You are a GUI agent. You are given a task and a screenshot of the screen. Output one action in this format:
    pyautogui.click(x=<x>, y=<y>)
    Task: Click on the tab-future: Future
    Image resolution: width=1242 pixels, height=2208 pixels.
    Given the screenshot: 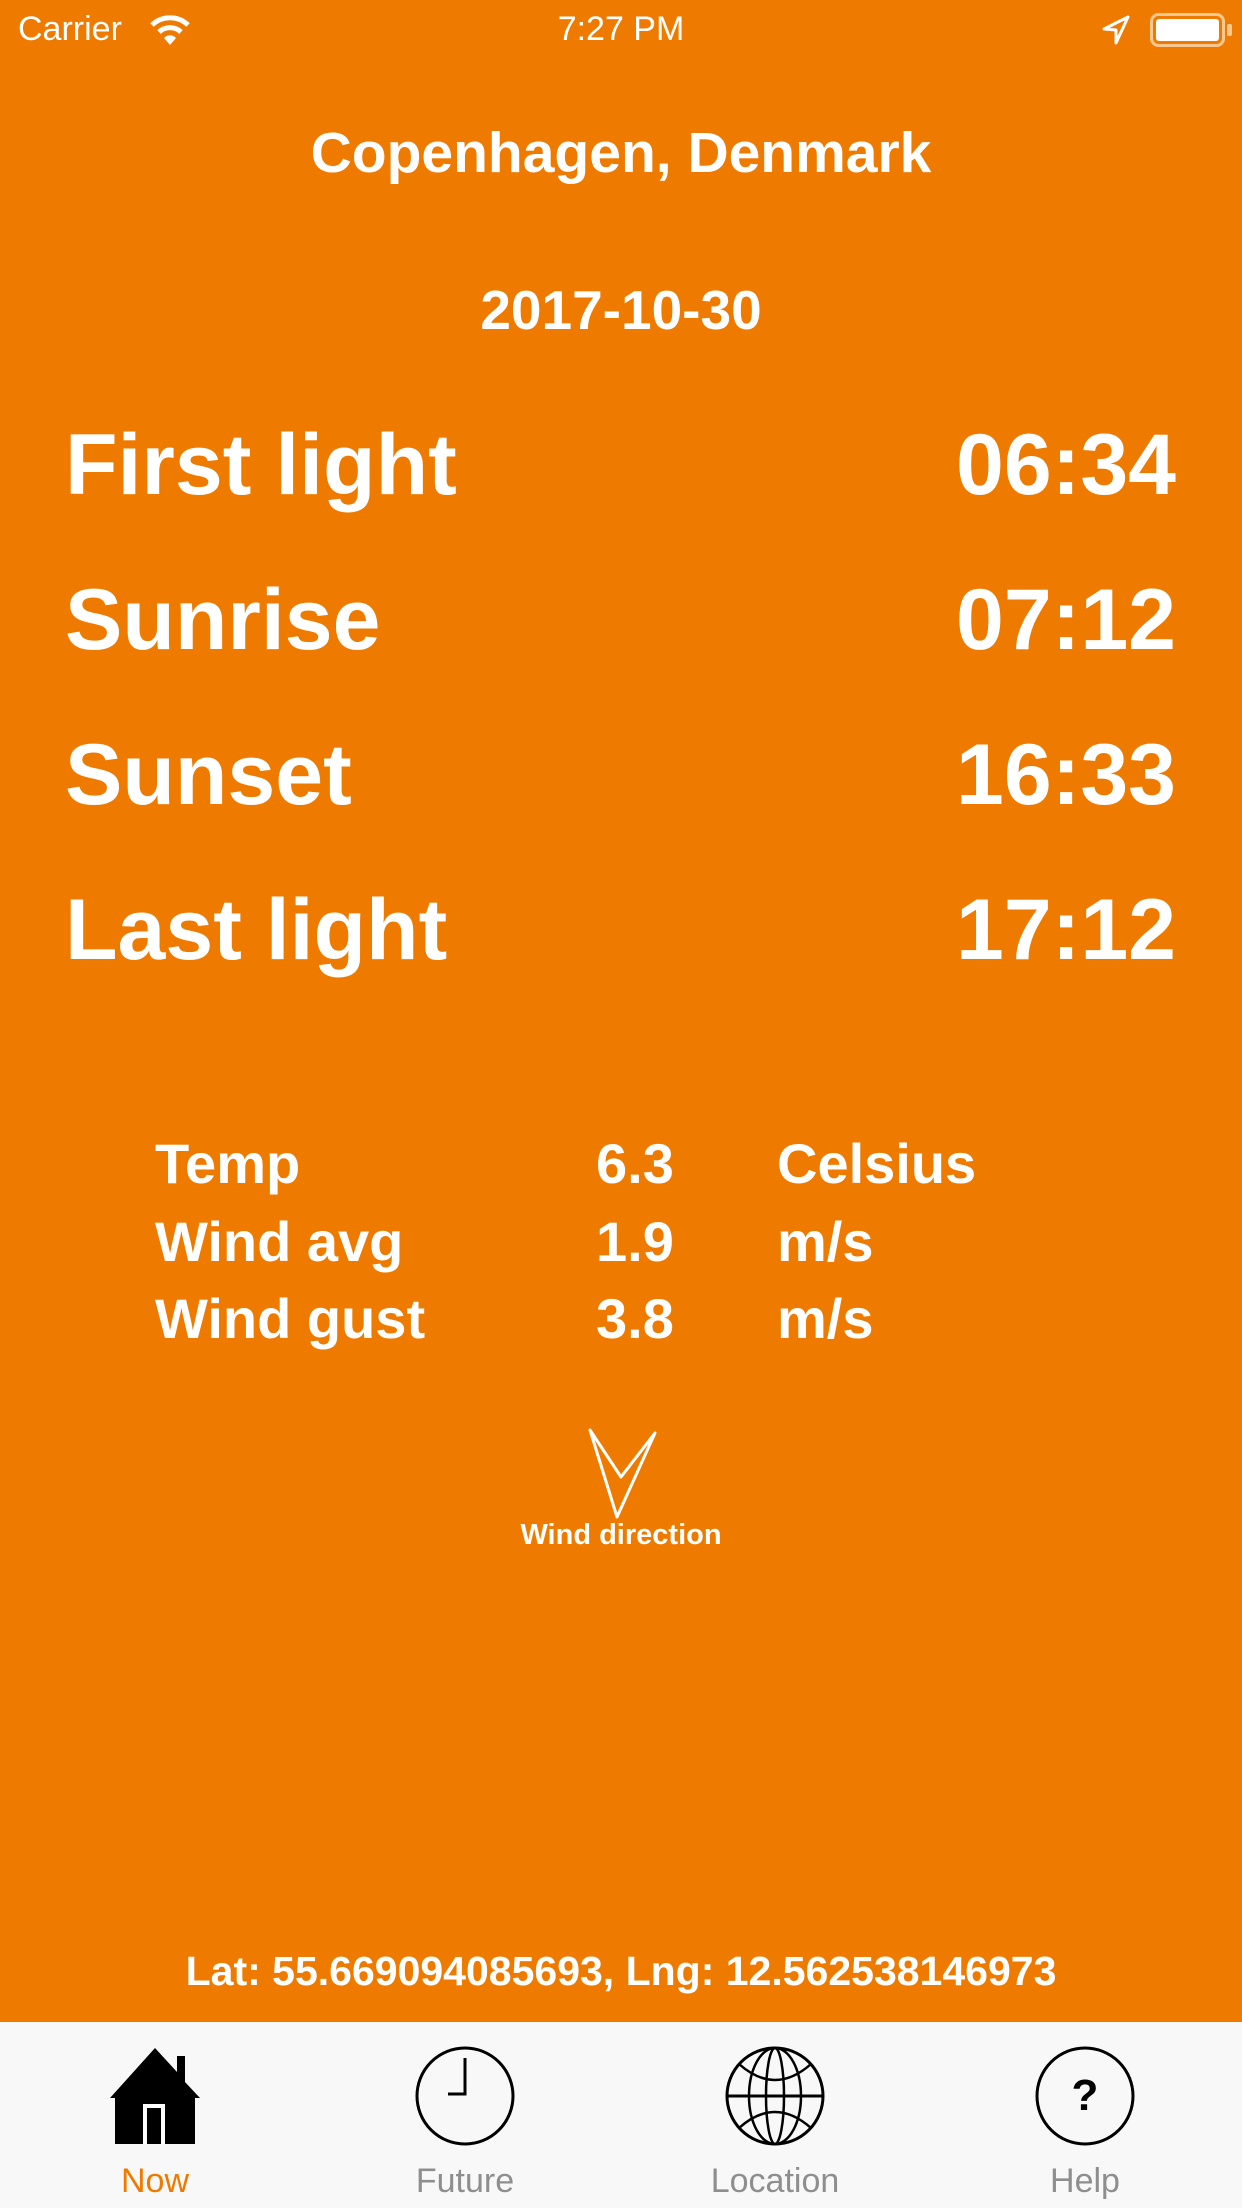 What is the action you would take?
    pyautogui.click(x=465, y=2115)
    